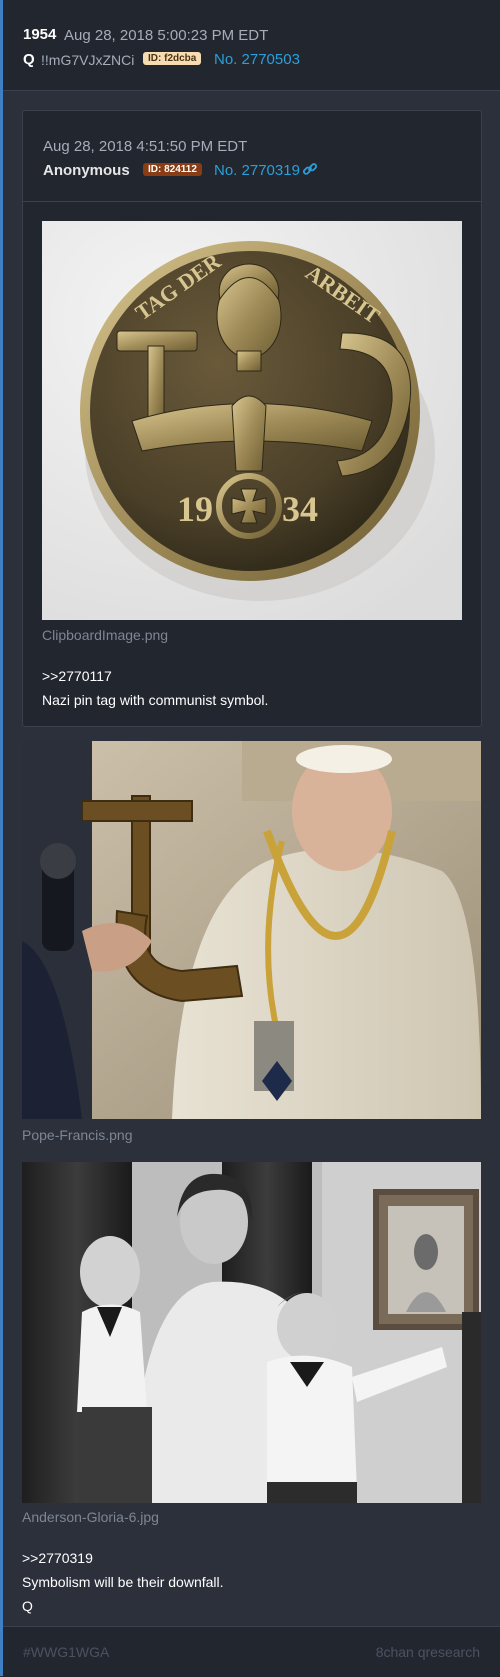 This screenshot has height=1677, width=500. What do you see at coordinates (40, 34) in the screenshot?
I see `post-number: 1954` at bounding box center [40, 34].